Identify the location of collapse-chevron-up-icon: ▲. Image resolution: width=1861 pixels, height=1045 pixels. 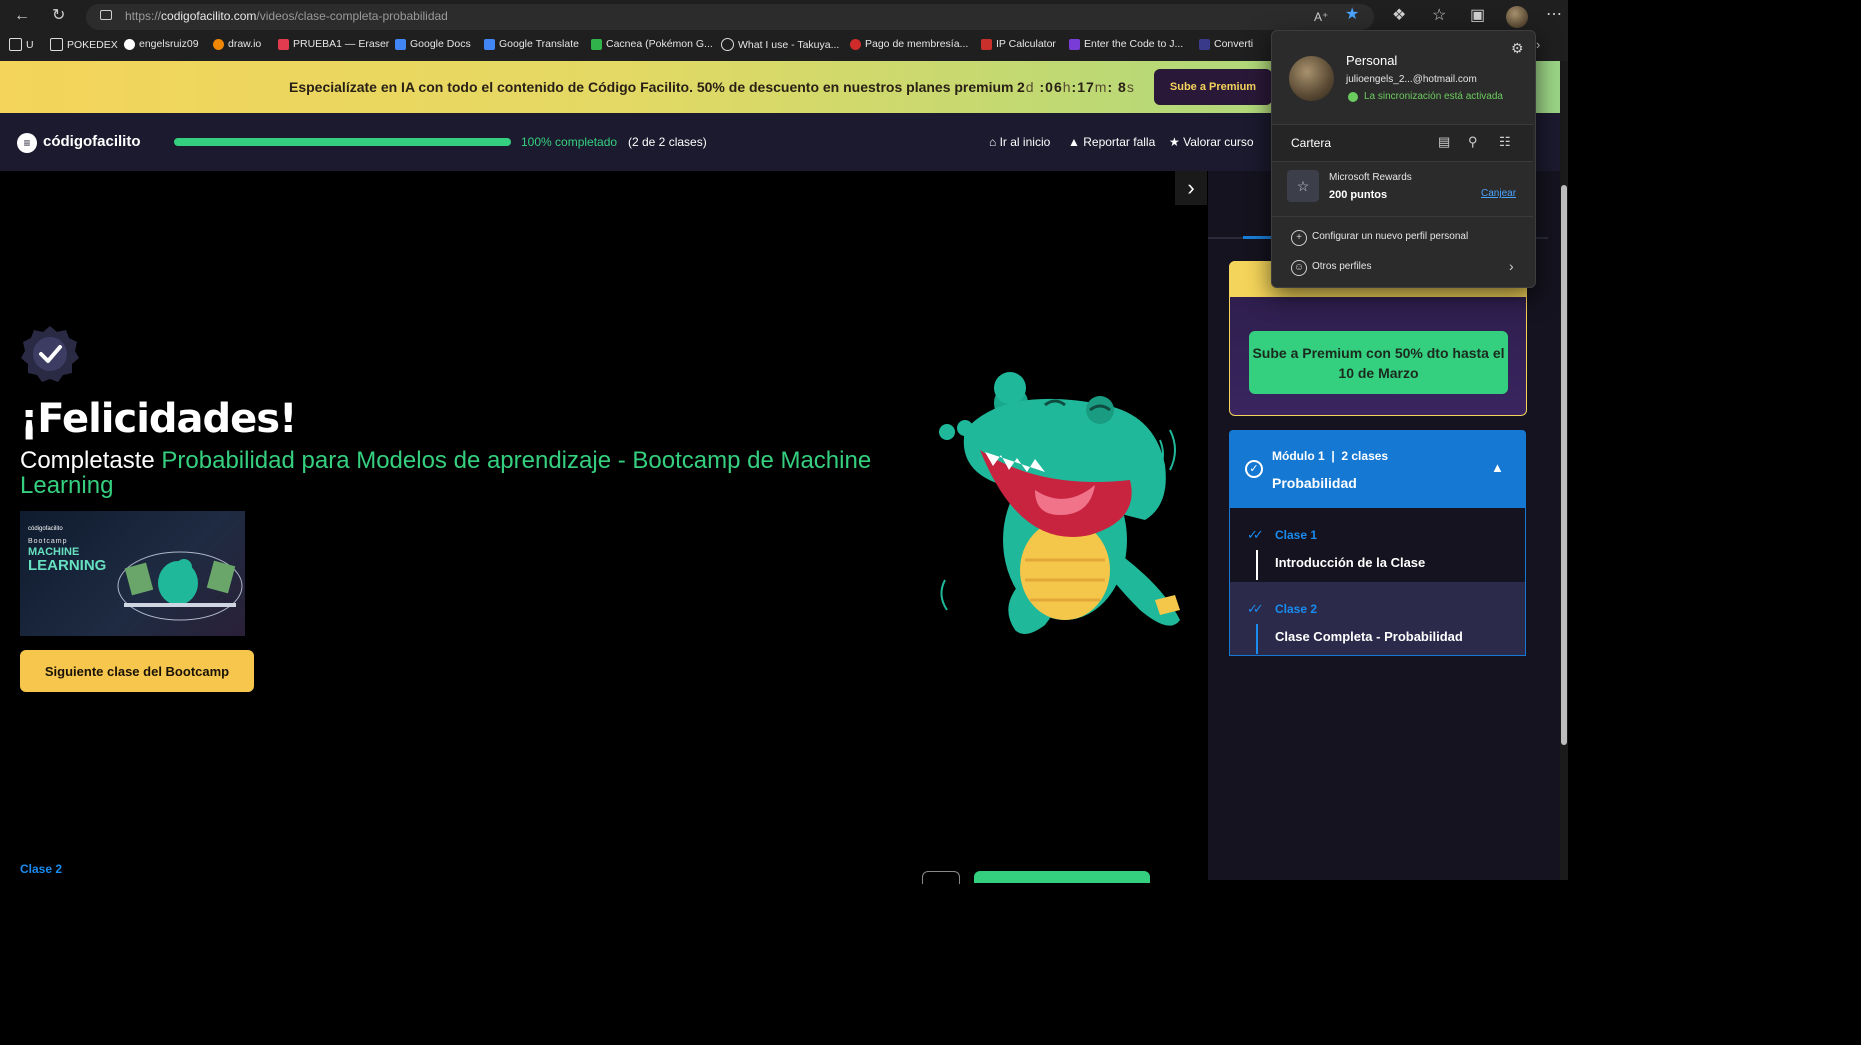
(1497, 467).